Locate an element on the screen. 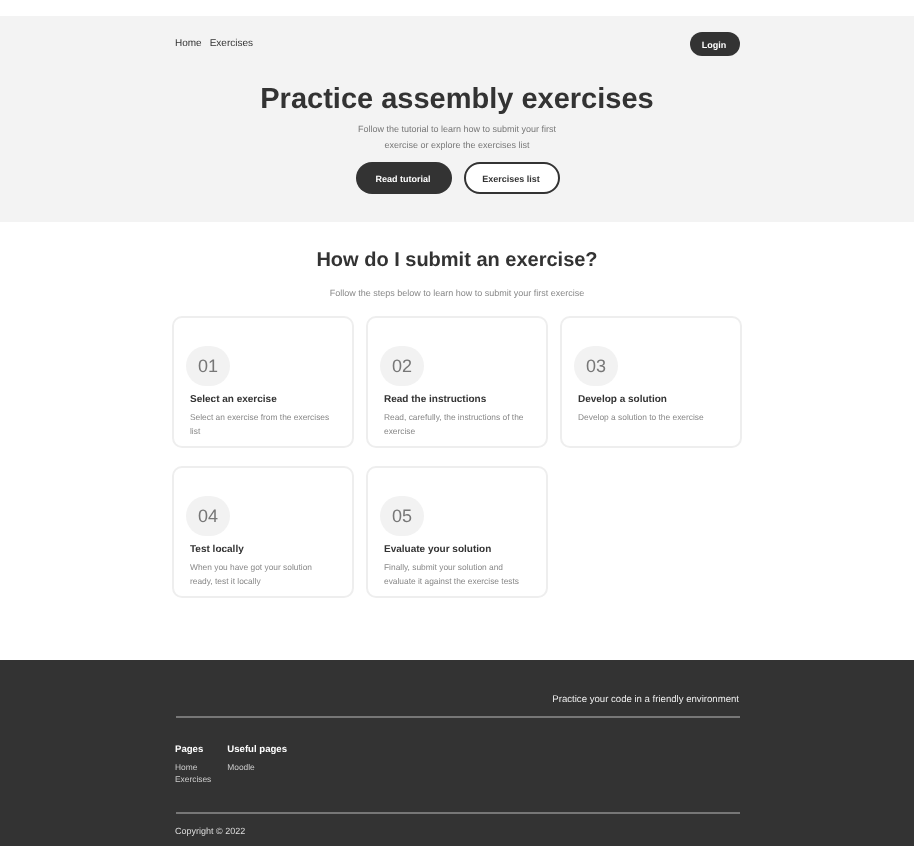  hero-title: Practice assembly exercises is located at coordinates (457, 100).